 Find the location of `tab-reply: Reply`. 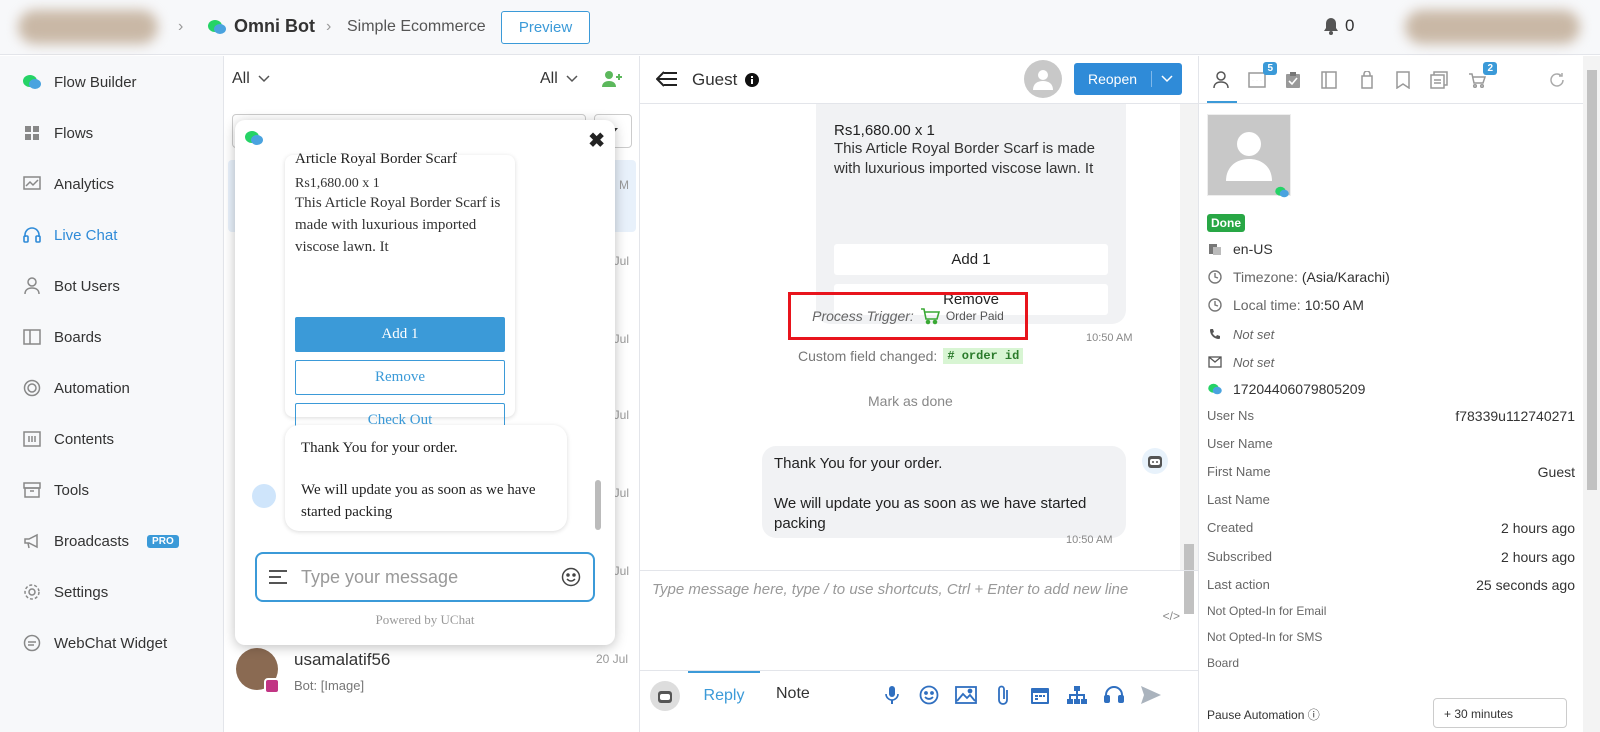

tab-reply: Reply is located at coordinates (724, 695).